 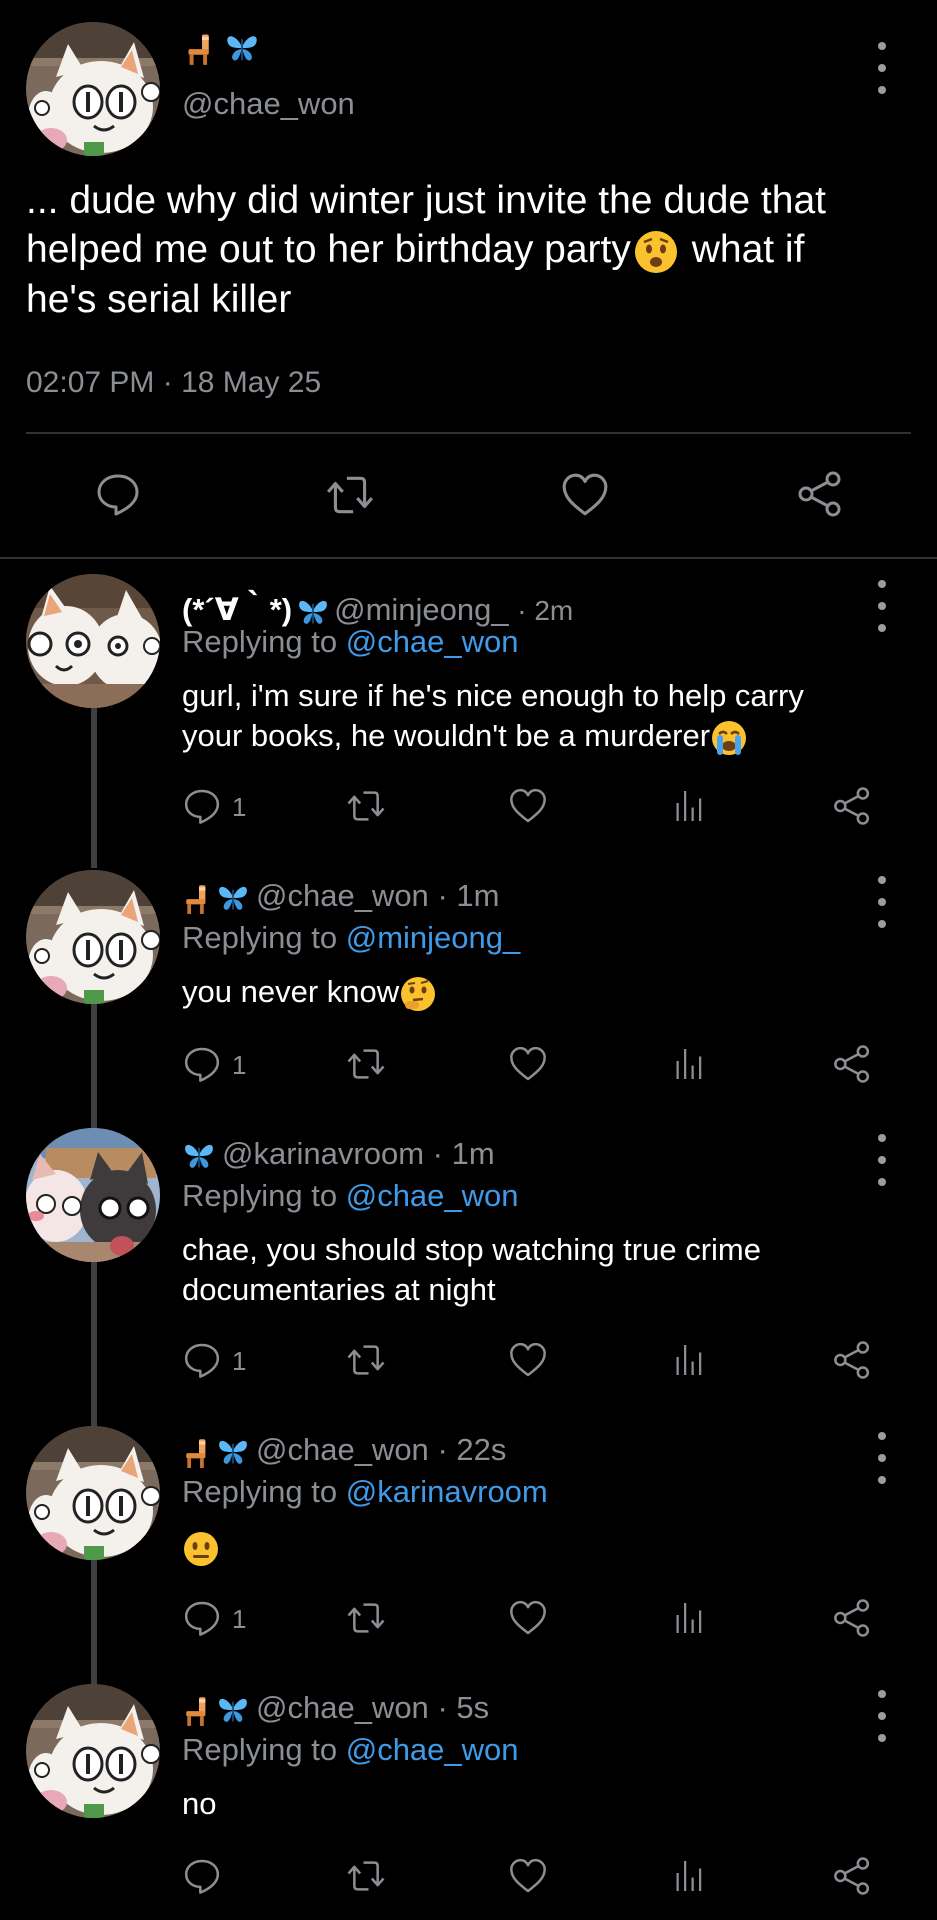 I want to click on replying-to: Replying to @minjeong_, so click(x=351, y=937).